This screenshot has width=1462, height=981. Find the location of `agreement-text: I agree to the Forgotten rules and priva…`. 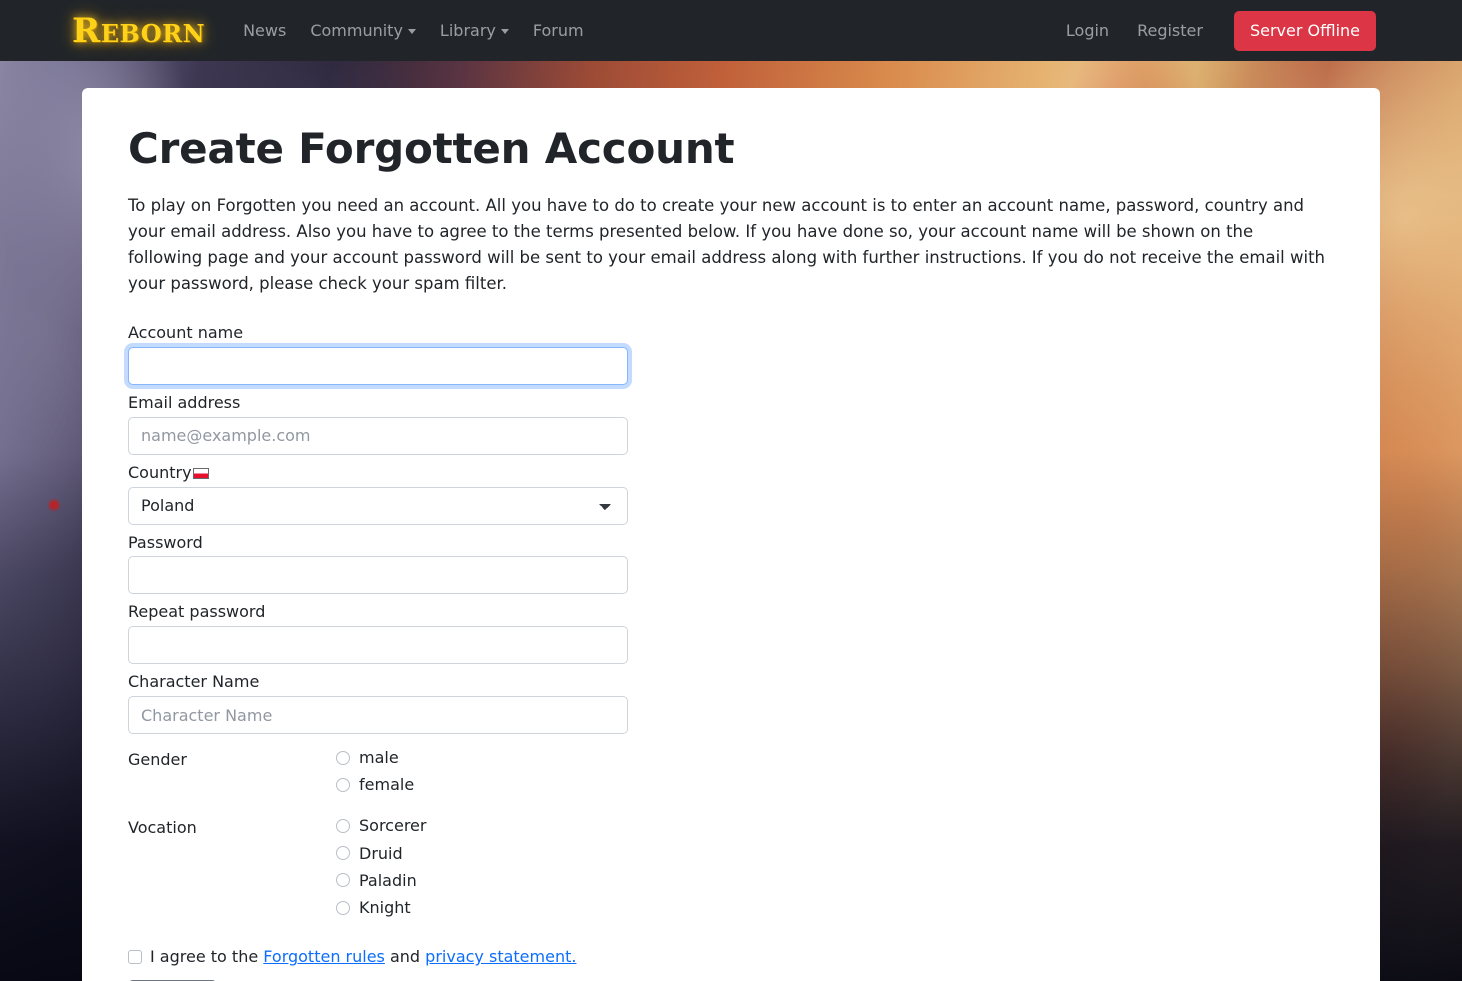

agreement-text: I agree to the Forgotten rules and priva… is located at coordinates (363, 956).